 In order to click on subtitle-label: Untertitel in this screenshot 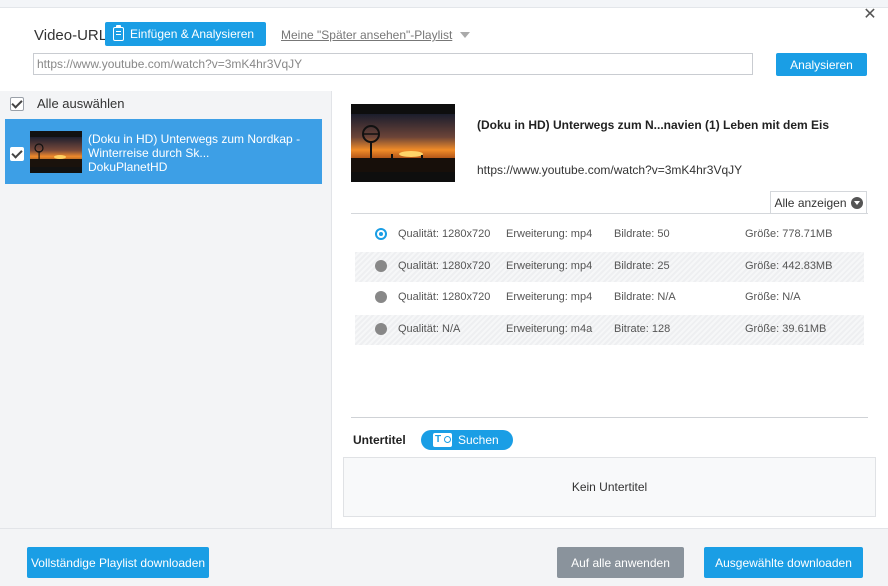, I will do `click(379, 440)`.